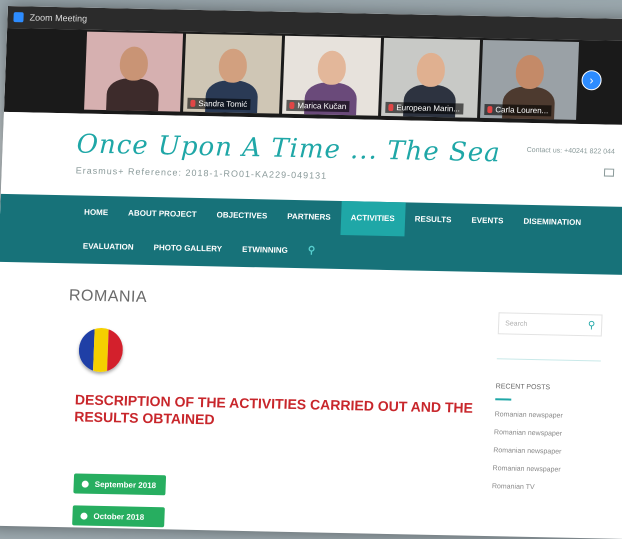 The image size is (622, 539). Describe the element at coordinates (311, 251) in the screenshot. I see `nav-search-icon: ⚲` at that location.